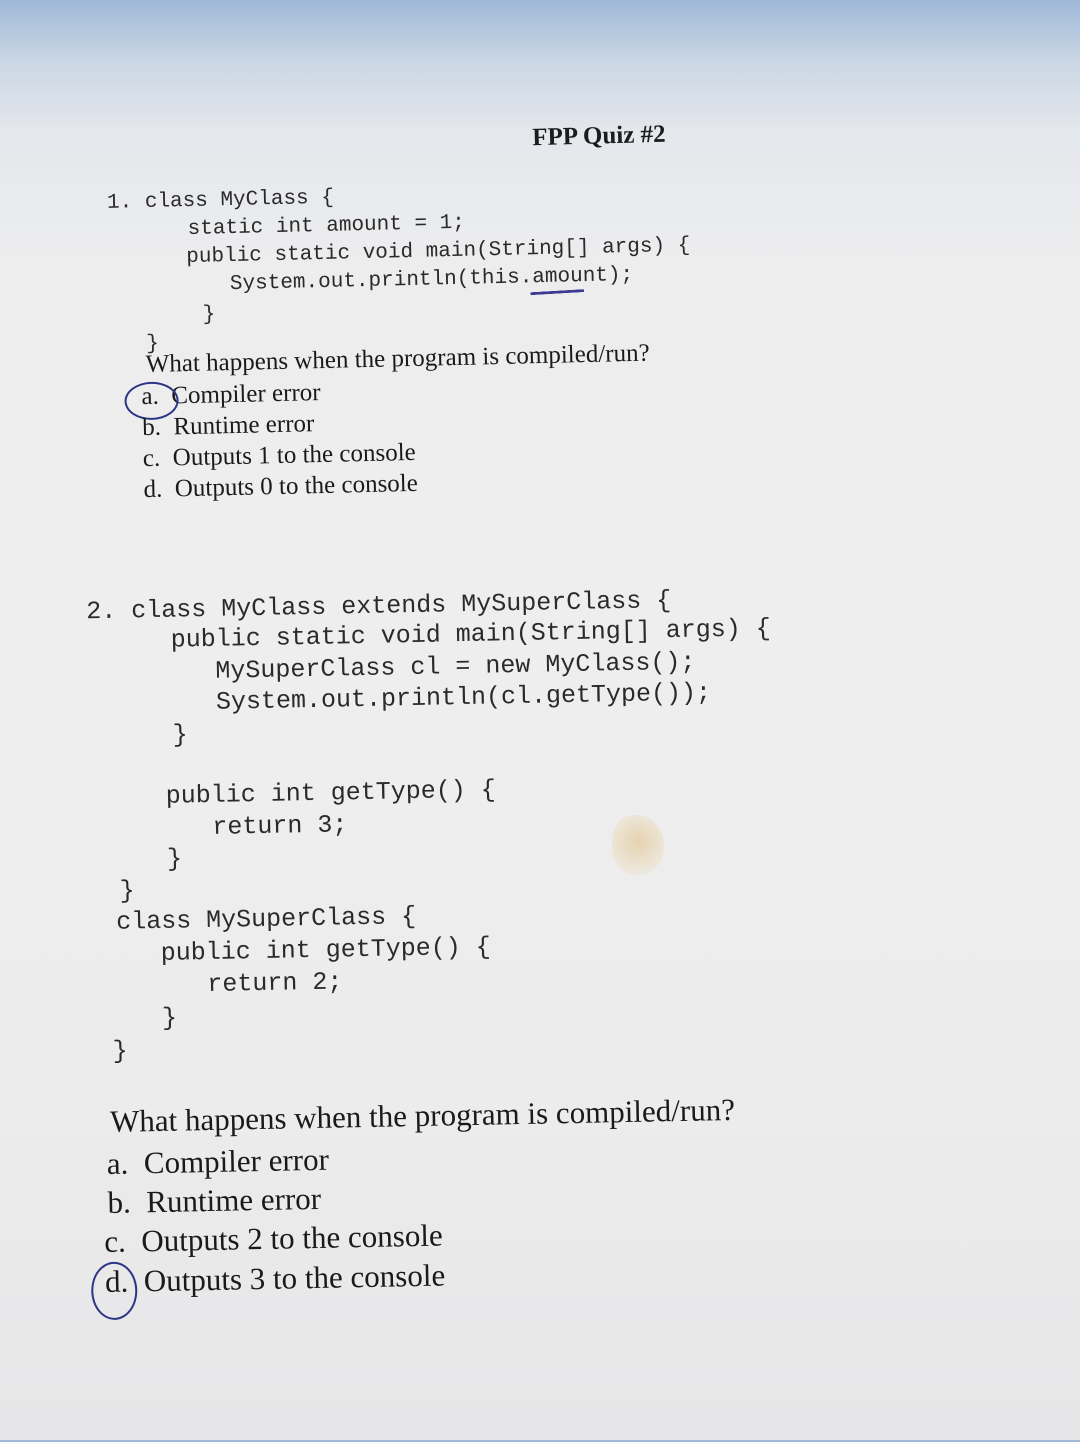  What do you see at coordinates (266, 919) in the screenshot?
I see `q2-code-line-10: class MySuperClass {` at bounding box center [266, 919].